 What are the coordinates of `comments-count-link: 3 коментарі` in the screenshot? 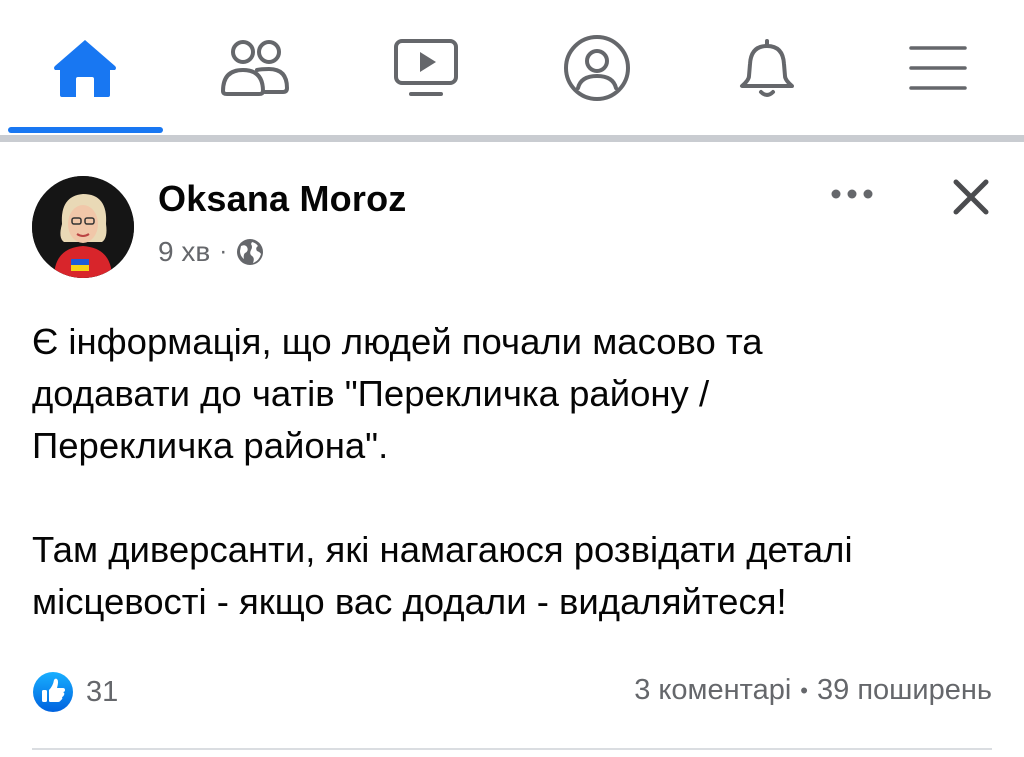 It's located at (712, 690).